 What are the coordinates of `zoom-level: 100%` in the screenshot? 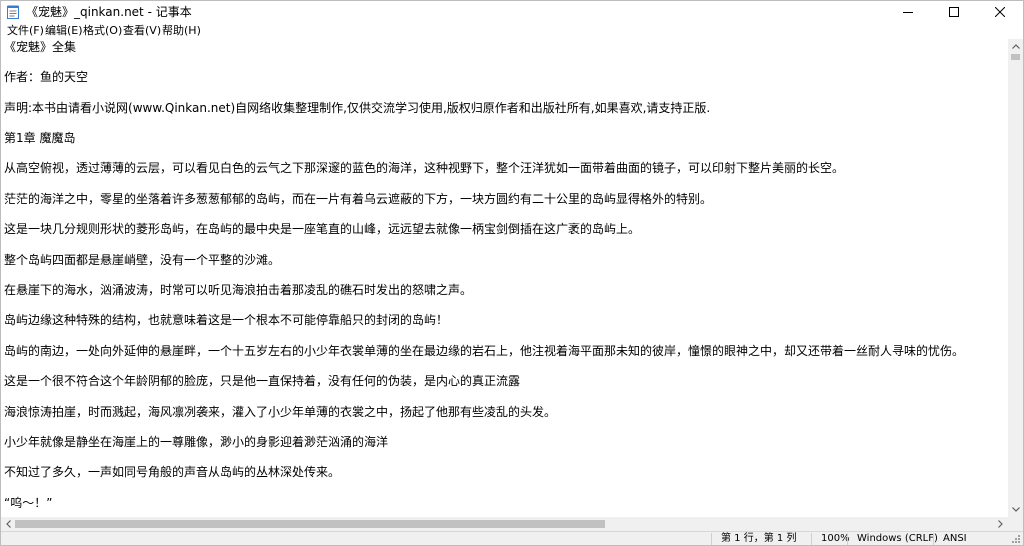 It's located at (835, 538).